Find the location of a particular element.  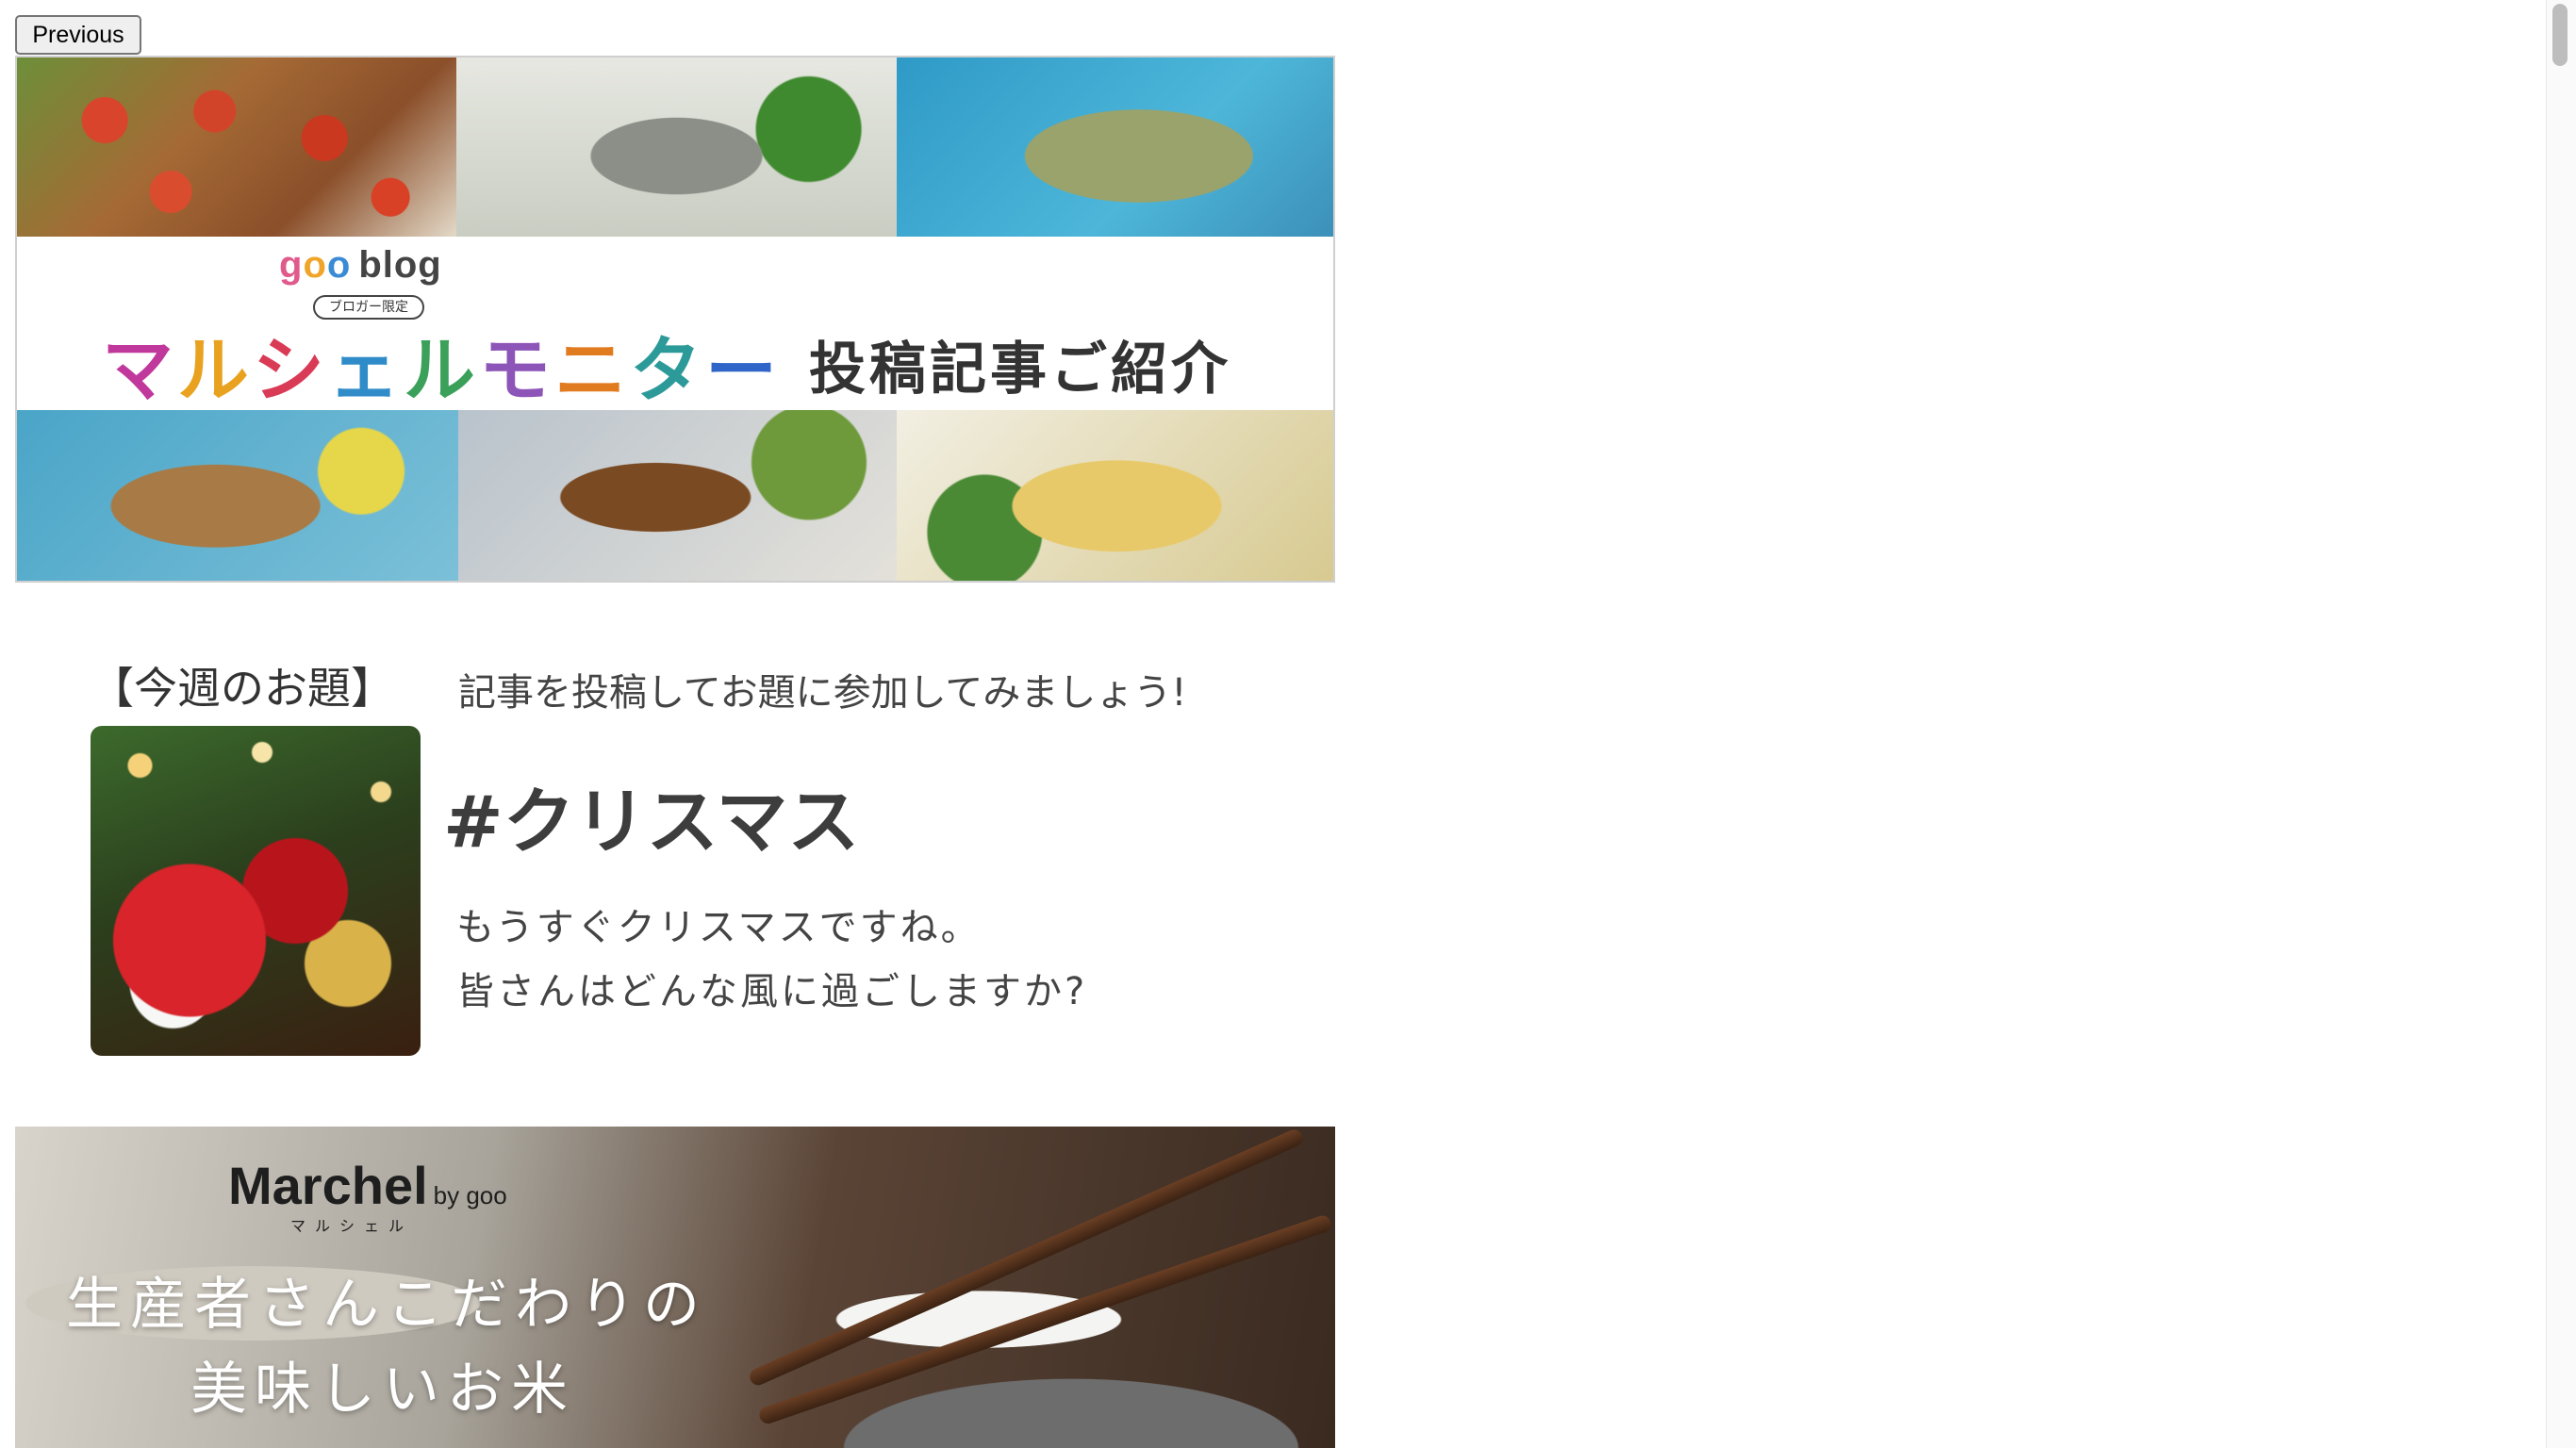

rice-headline-line1: 生産者さんこだわりの is located at coordinates (386, 1305).